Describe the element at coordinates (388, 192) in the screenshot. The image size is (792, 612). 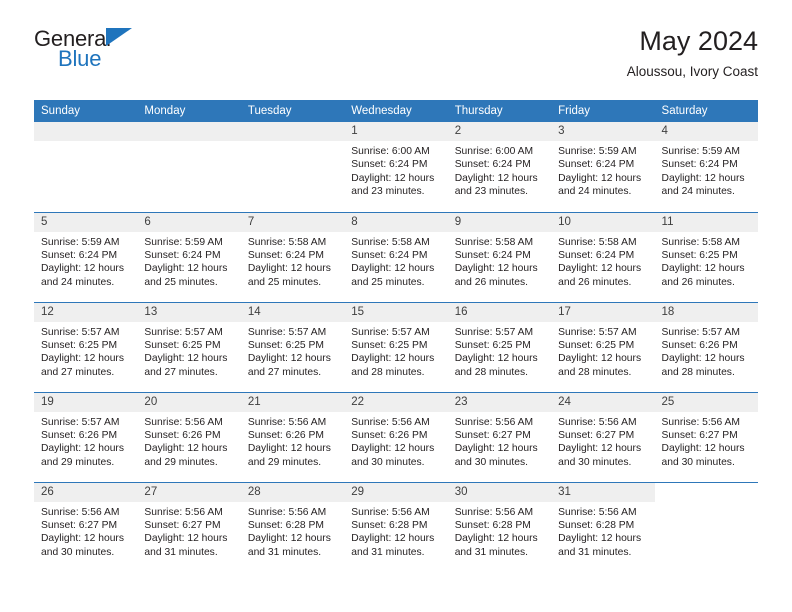
I see `daylight-text-line2: and 23 minutes.` at that location.